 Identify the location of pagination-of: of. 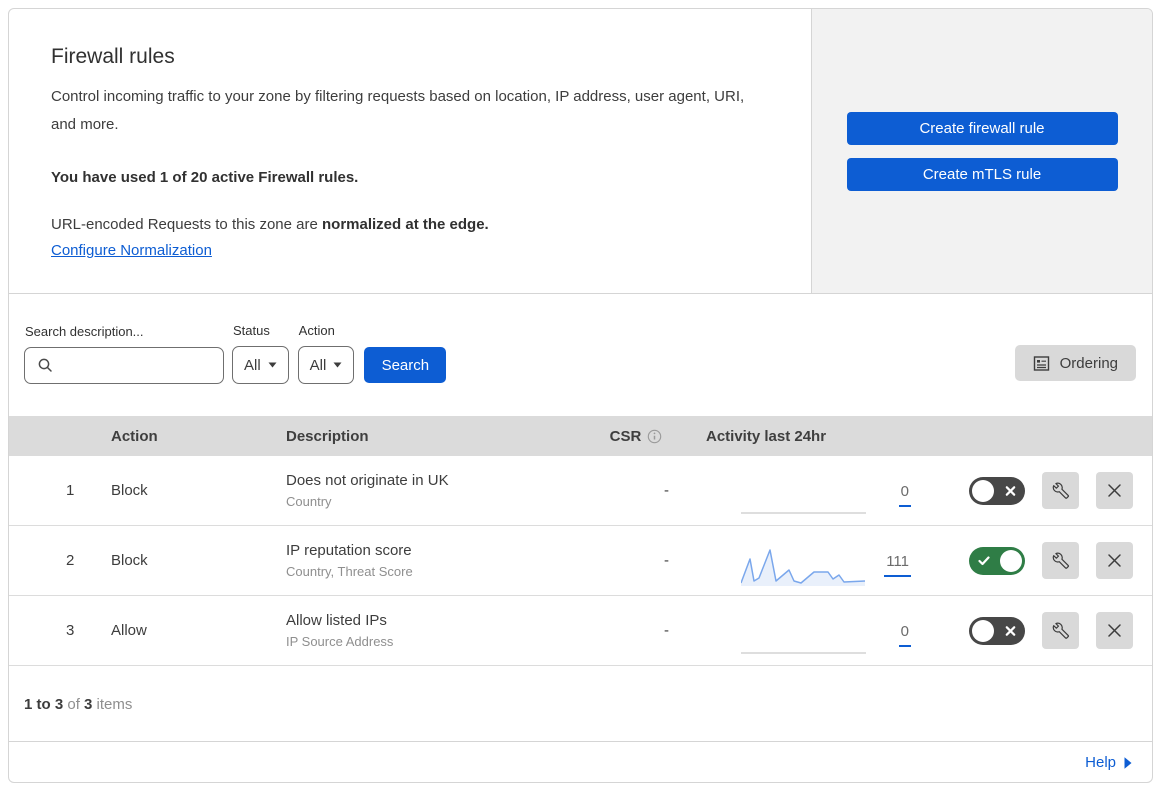
(74, 704).